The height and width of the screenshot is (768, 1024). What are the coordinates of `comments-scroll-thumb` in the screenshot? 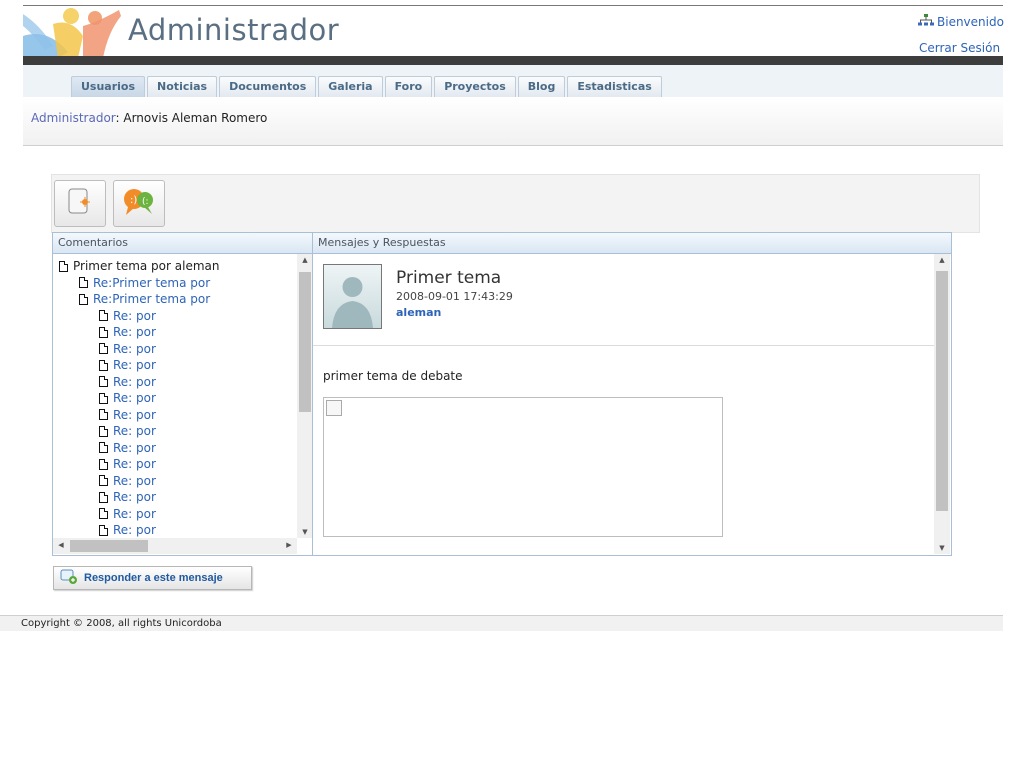 It's located at (305, 342).